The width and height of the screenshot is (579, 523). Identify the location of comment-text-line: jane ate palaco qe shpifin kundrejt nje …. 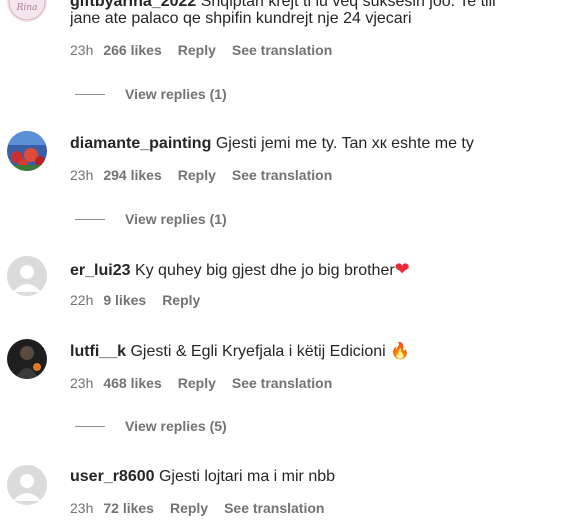
(319, 19).